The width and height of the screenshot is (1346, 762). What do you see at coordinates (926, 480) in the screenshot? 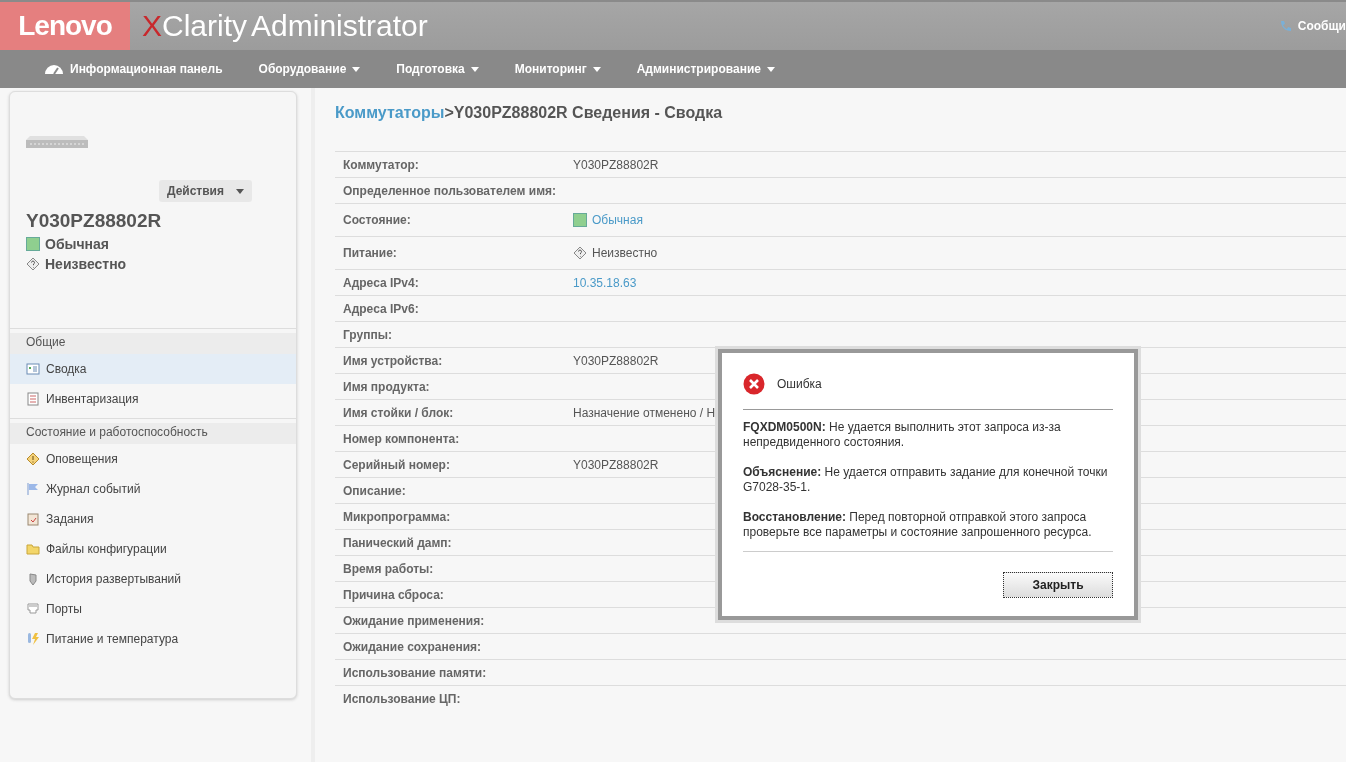
I see `error-message: Объяснение: Не удается отправить задание для конечной точки G7028-35-1.` at bounding box center [926, 480].